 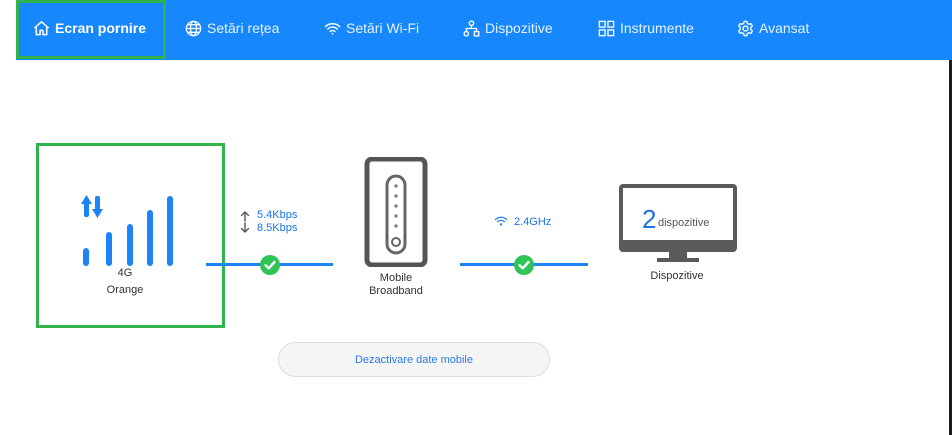 What do you see at coordinates (125, 273) in the screenshot?
I see `network-type-label: 4G` at bounding box center [125, 273].